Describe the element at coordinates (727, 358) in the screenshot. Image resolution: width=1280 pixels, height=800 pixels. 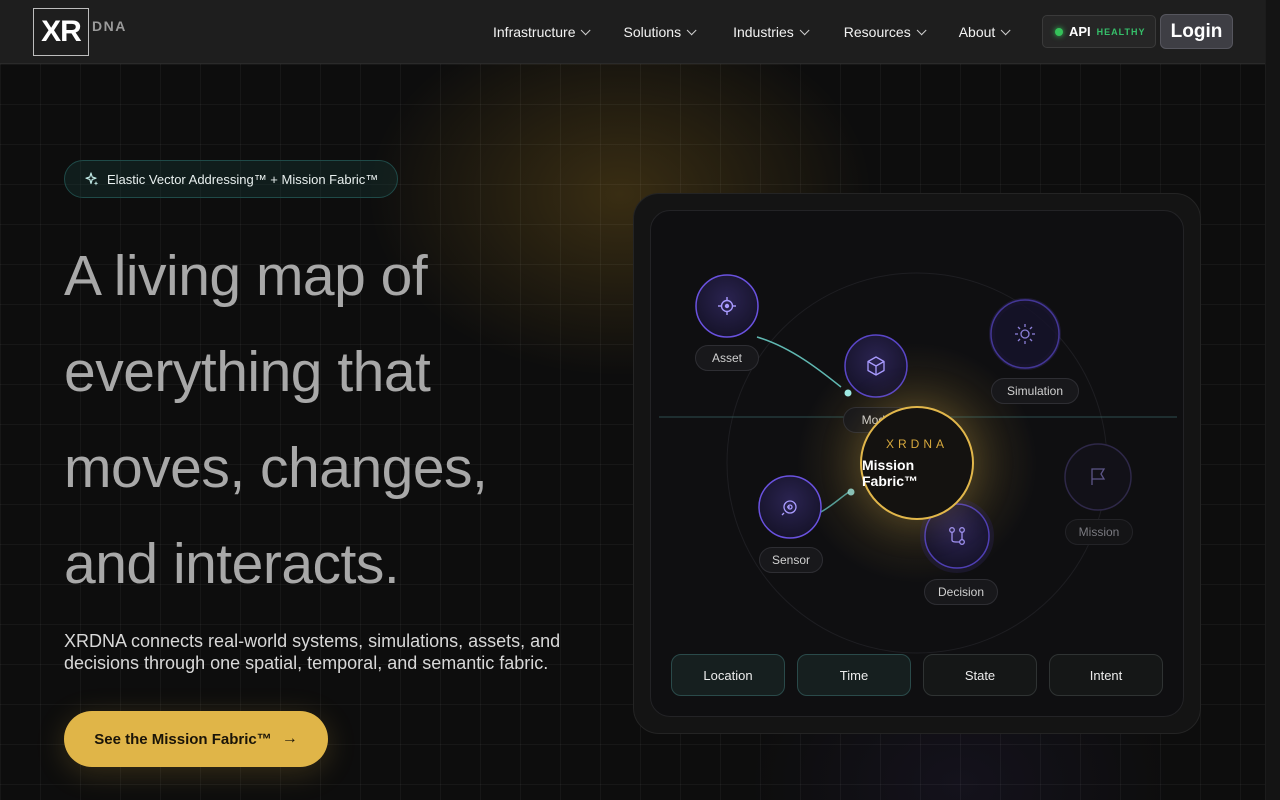
I see `asset-node-label: Asset` at that location.